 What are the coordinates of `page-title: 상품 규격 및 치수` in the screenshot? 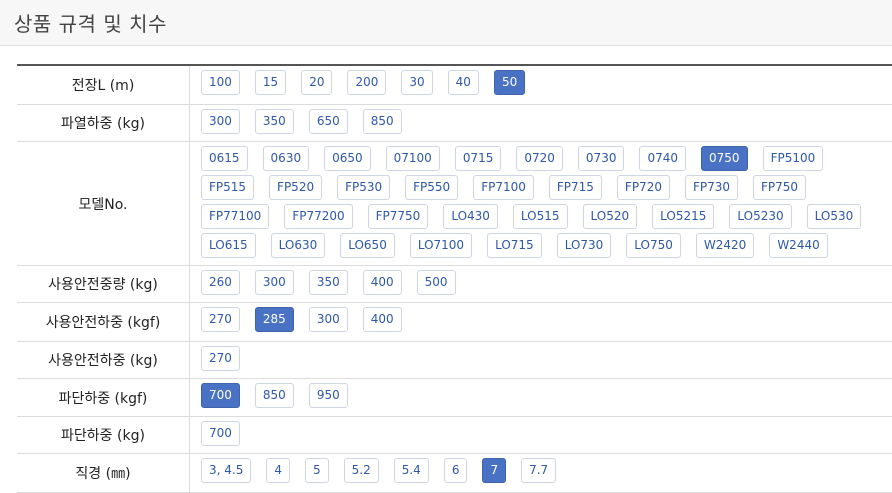 It's located at (90, 24).